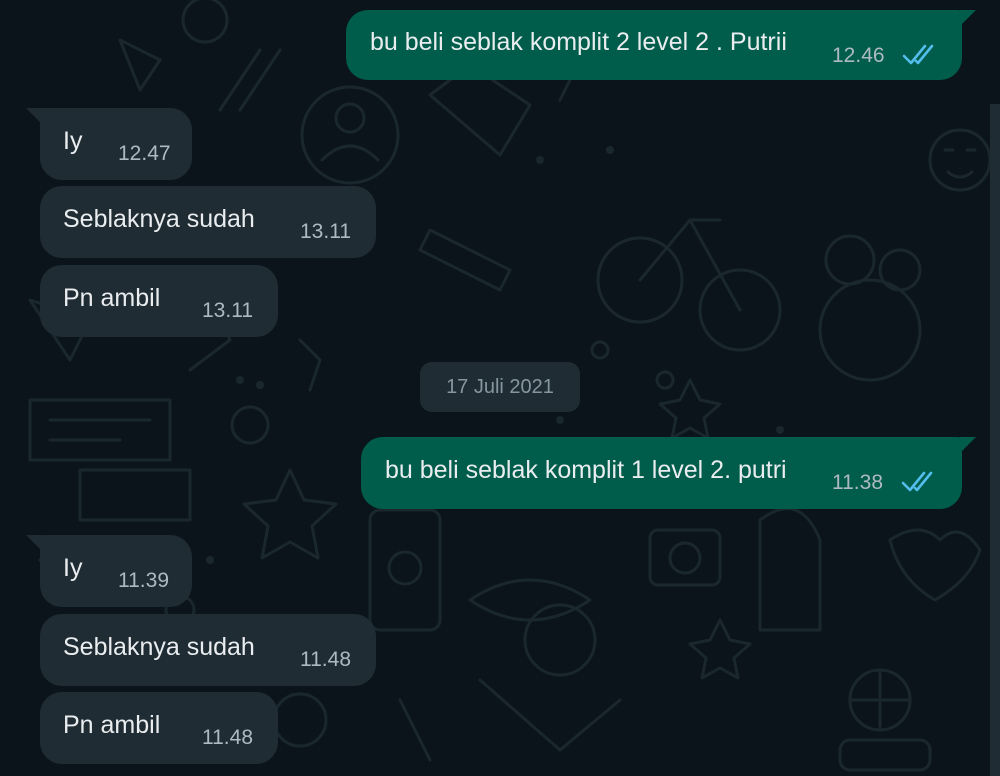  I want to click on message-bubble-incoming: Iy 11.39, so click(109, 571).